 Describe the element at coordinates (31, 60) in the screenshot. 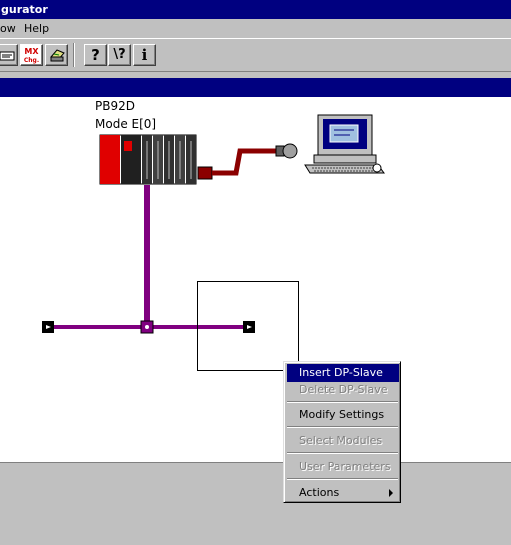

I see `chg-label: Chg.` at that location.